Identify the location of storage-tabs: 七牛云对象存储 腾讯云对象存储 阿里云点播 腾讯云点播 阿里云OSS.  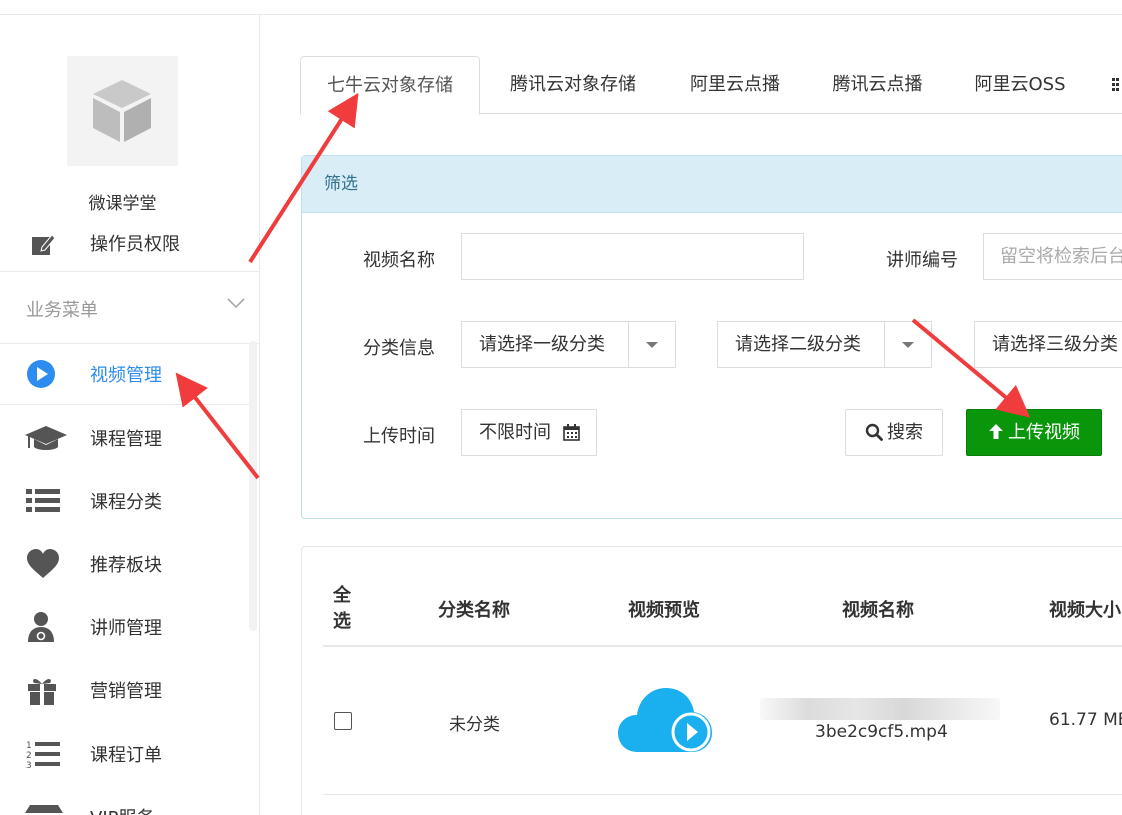
(711, 85).